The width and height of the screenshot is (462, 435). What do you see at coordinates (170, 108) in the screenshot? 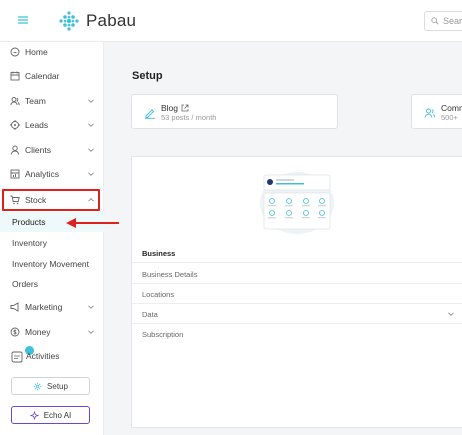
I see `blog-card-title: Blog` at bounding box center [170, 108].